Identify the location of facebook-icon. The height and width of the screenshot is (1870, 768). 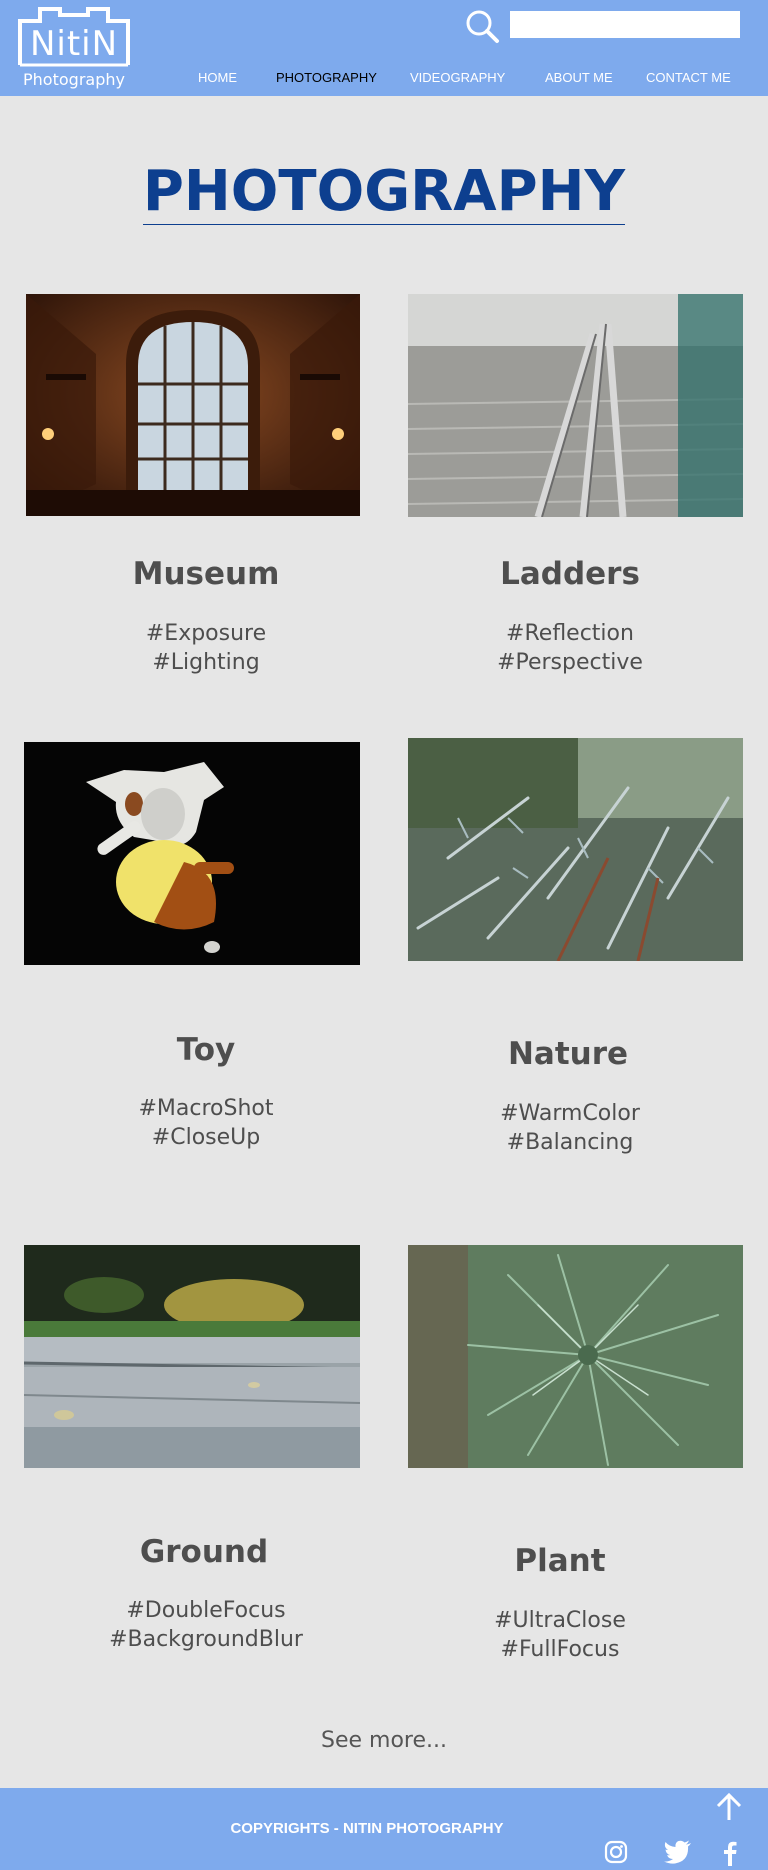
(730, 1855).